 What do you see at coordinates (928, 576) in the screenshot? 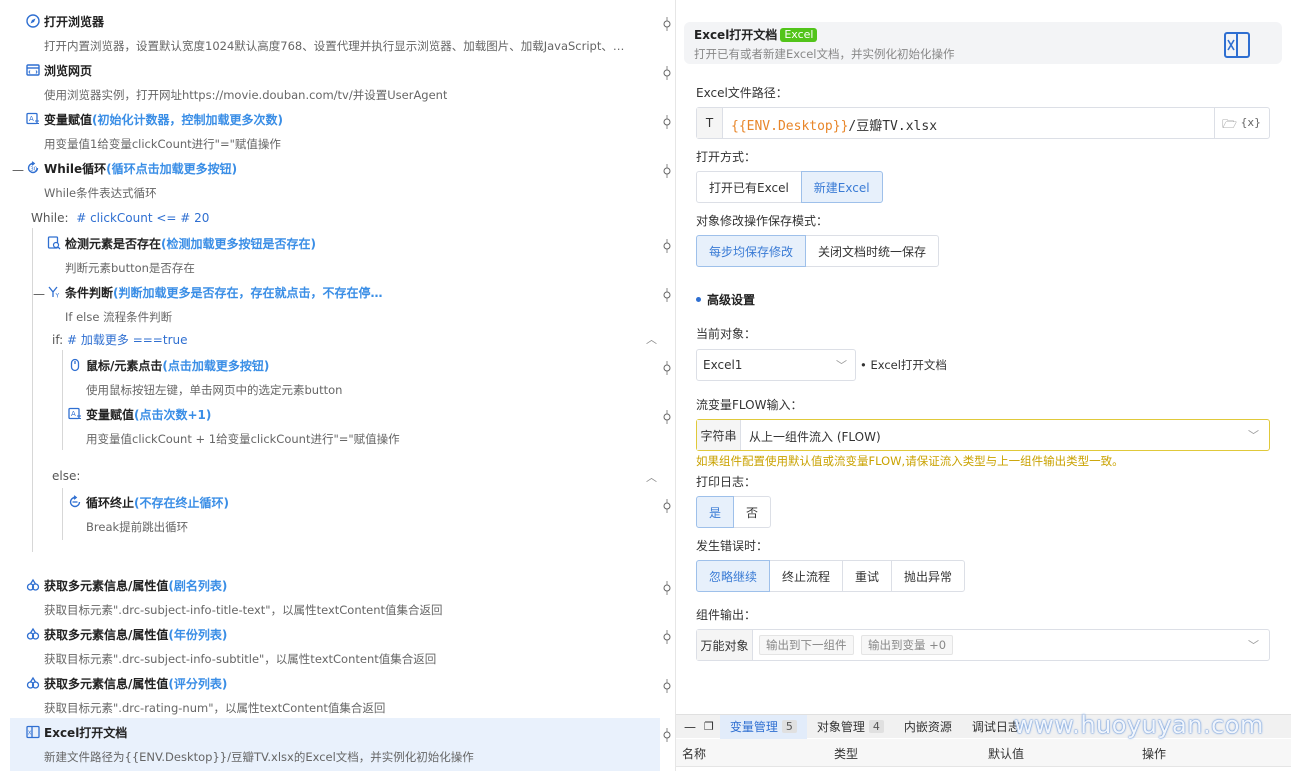
I see `throw-exception-option: 抛出异常` at bounding box center [928, 576].